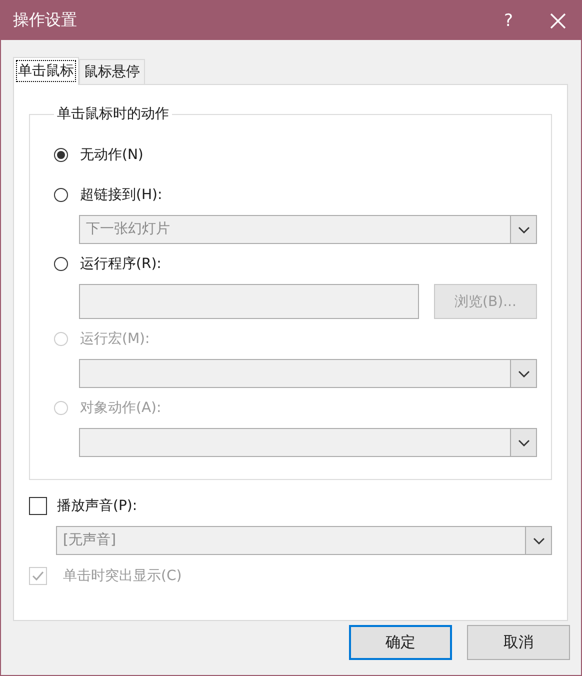 This screenshot has height=676, width=582. I want to click on radio-label: 运行程序(R):, so click(121, 264).